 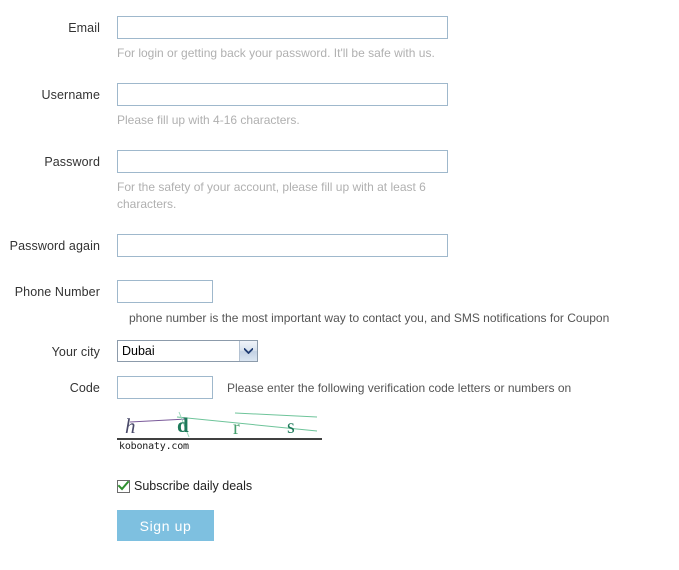 I want to click on email-input, so click(x=282, y=27).